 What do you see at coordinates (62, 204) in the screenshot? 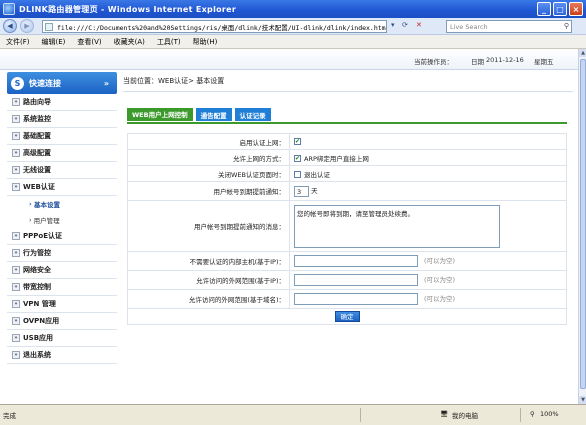
I see `sidebar-subitem-basic-settings: › 基本设置` at bounding box center [62, 204].